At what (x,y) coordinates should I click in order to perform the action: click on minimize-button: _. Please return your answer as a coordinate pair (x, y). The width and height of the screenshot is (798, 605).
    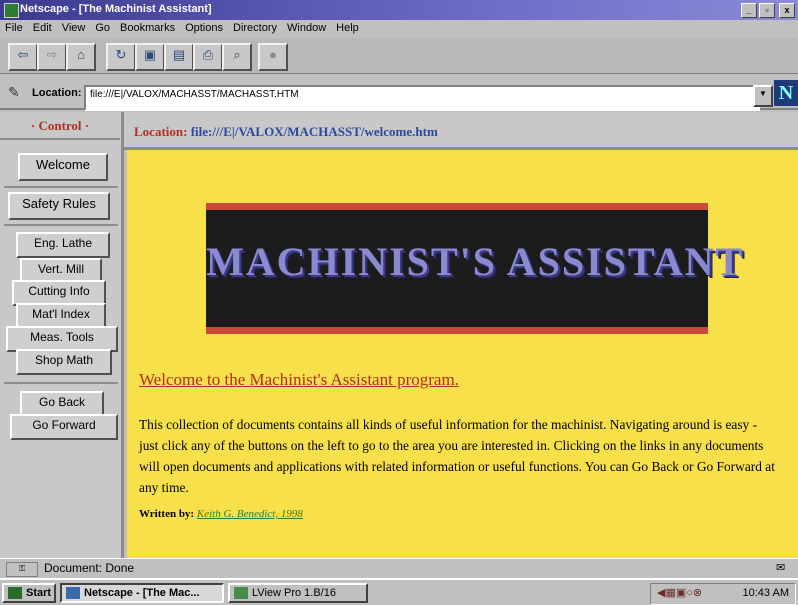
    Looking at the image, I should click on (749, 10).